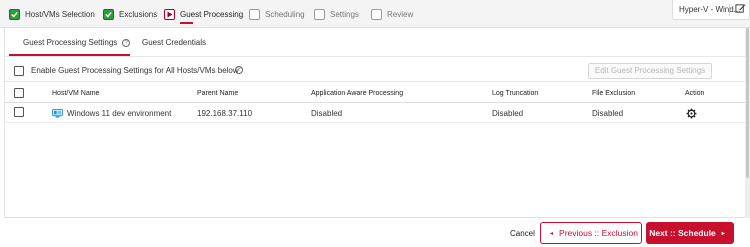  What do you see at coordinates (19, 112) in the screenshot?
I see `row-checkbox` at bounding box center [19, 112].